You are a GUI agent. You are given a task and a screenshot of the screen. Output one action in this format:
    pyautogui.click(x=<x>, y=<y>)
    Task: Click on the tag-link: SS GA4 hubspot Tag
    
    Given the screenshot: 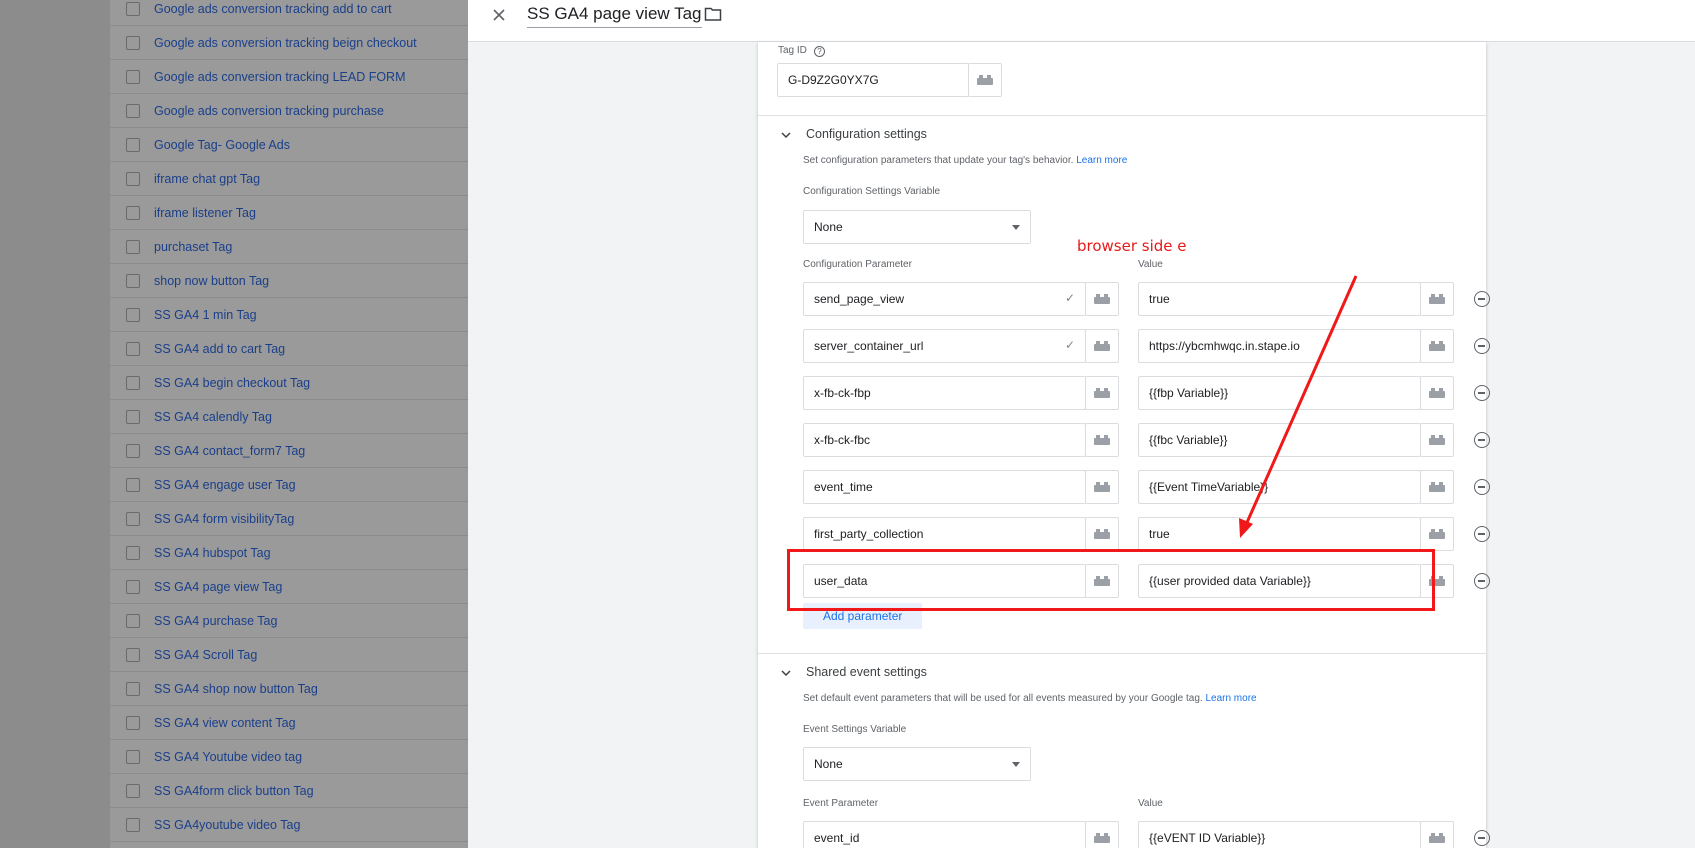 What is the action you would take?
    pyautogui.click(x=212, y=553)
    